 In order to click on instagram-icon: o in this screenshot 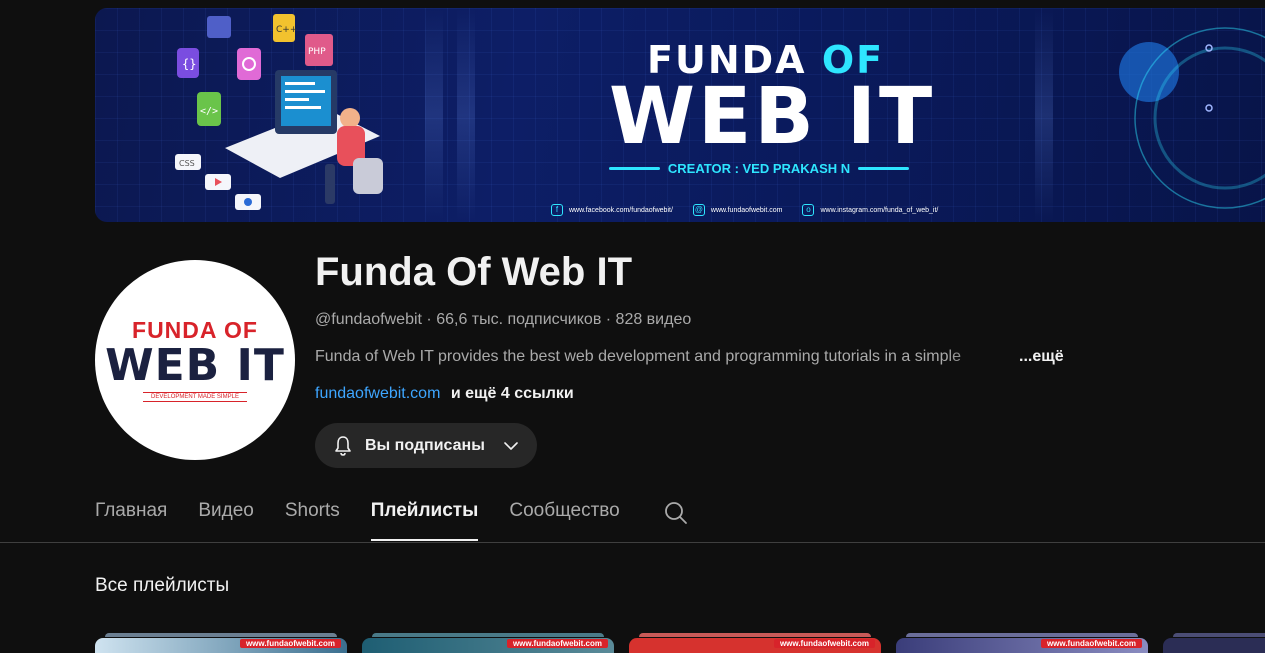, I will do `click(808, 210)`.